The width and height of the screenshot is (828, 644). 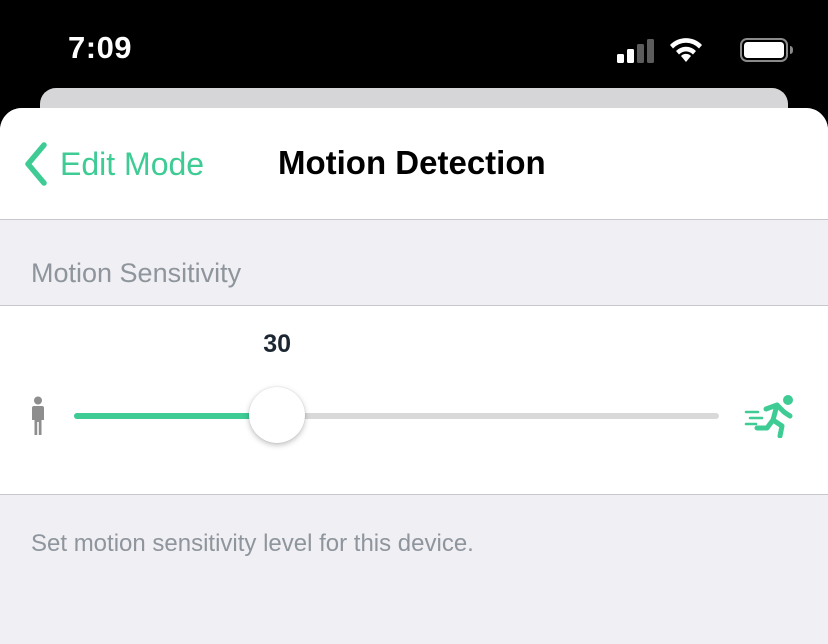 What do you see at coordinates (396, 416) in the screenshot?
I see `sensitivity-slider-track` at bounding box center [396, 416].